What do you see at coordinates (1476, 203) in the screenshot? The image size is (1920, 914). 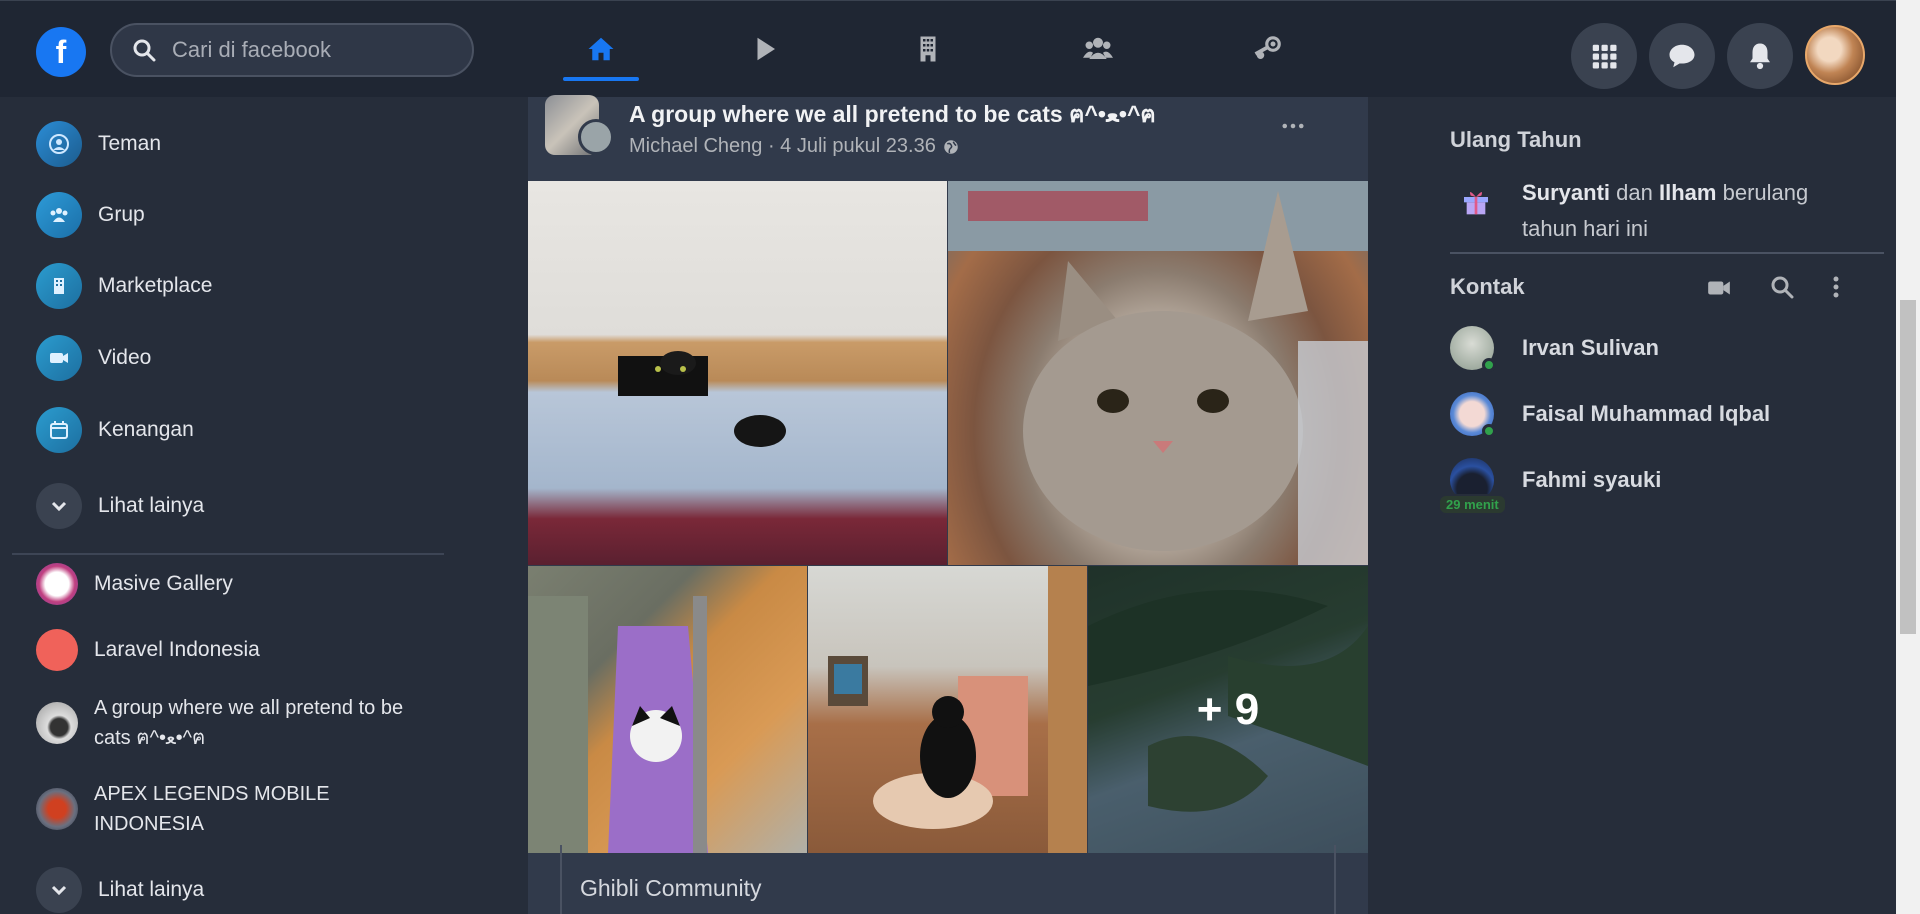 I see `gift-icon` at bounding box center [1476, 203].